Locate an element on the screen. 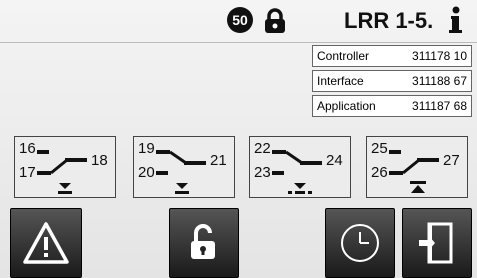 Image resolution: width=477 pixels, height=278 pixels. version-label: Controller is located at coordinates (343, 56).